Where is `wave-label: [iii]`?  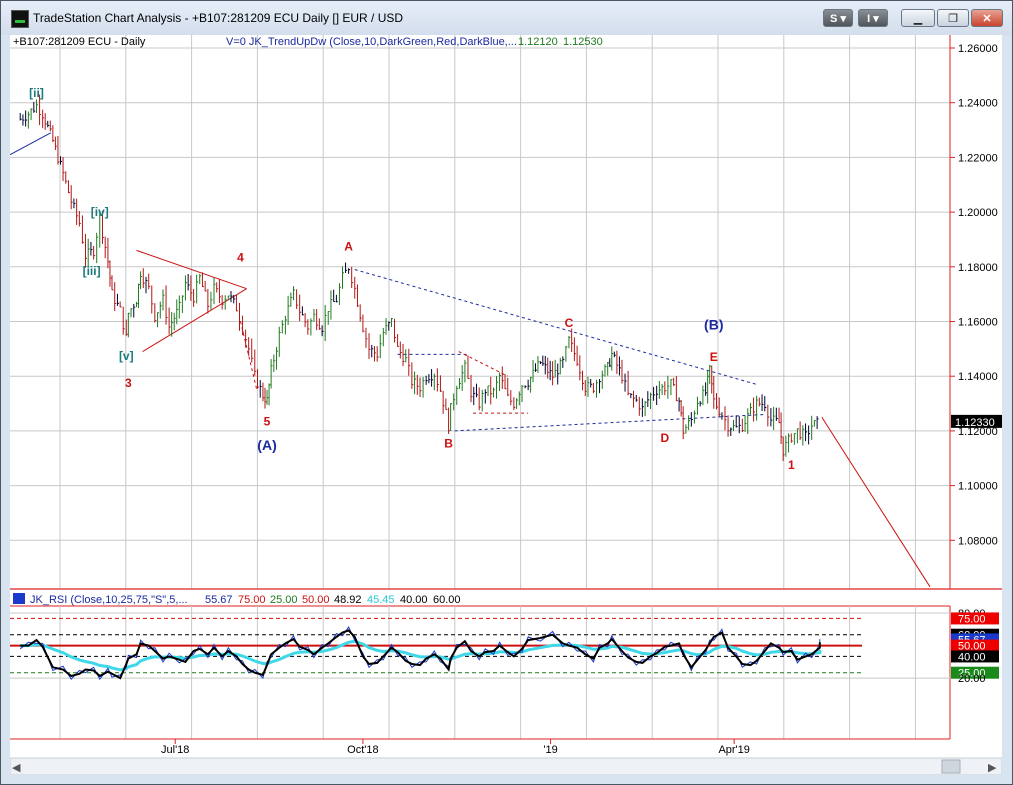
wave-label: [iii] is located at coordinates (92, 271).